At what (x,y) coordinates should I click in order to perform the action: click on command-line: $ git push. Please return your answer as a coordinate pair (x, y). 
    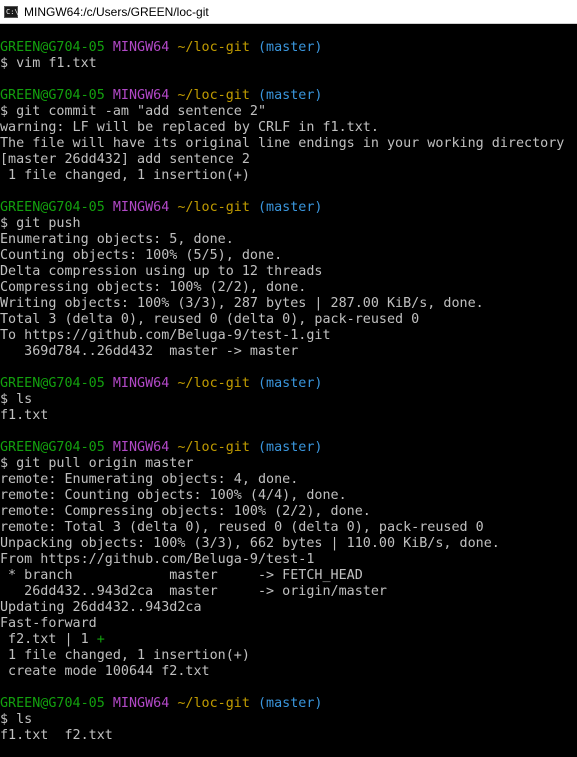
    Looking at the image, I should click on (40, 223).